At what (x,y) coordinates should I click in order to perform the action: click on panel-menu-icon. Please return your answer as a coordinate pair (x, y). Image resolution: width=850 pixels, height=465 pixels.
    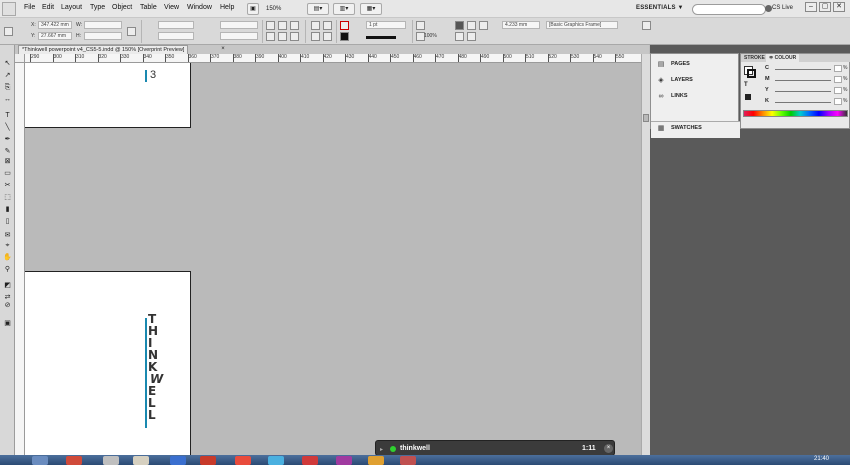
    Looking at the image, I should click on (646, 25).